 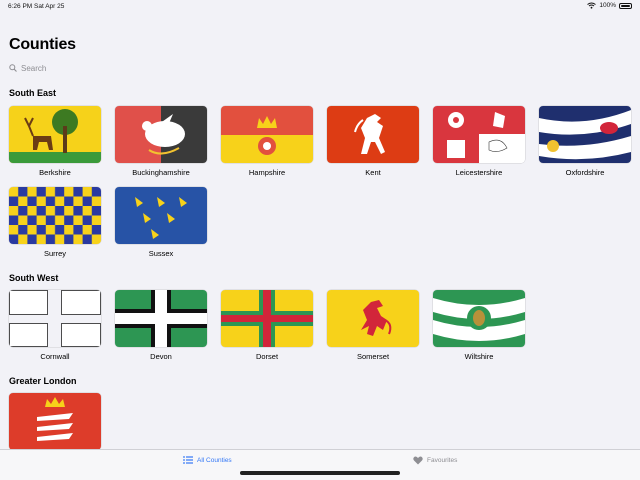 What do you see at coordinates (161, 172) in the screenshot?
I see `county-name: Buckinghamshire` at bounding box center [161, 172].